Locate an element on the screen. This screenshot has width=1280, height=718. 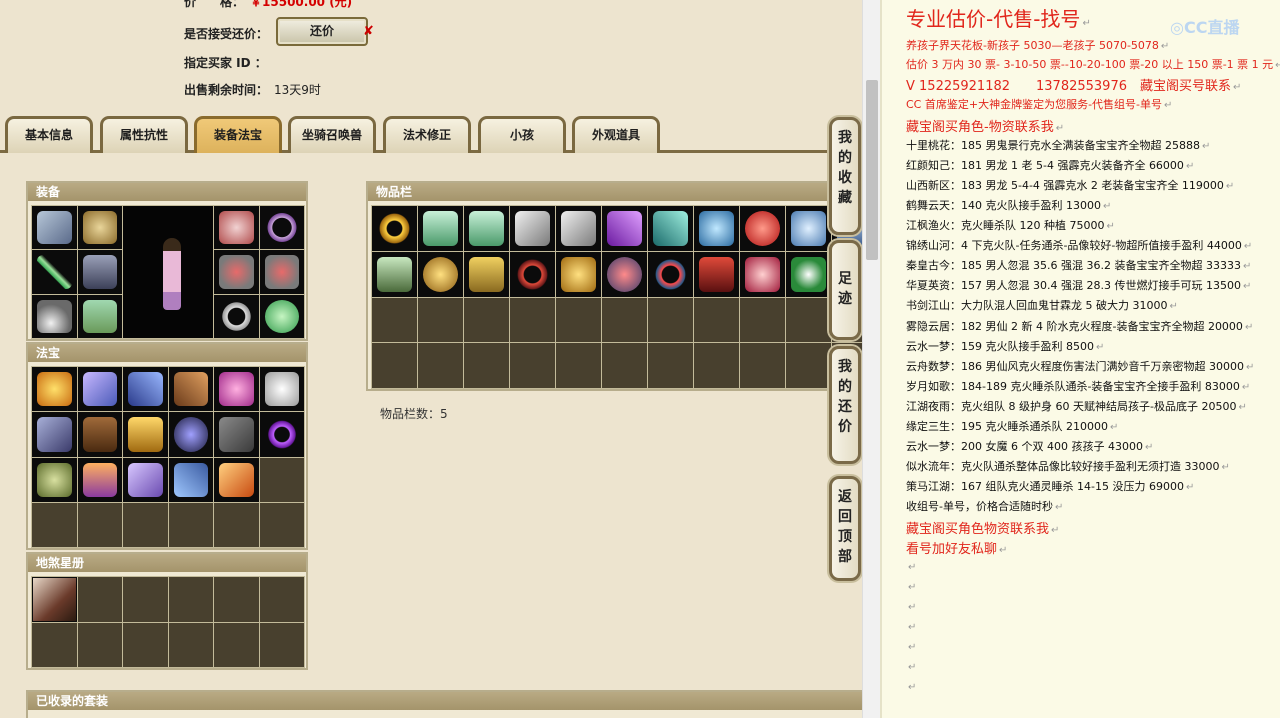
note-line-text: 十里桃花：185 男鬼景行克水全满装备宝宝齐全物超 25888 is located at coordinates (1053, 145).